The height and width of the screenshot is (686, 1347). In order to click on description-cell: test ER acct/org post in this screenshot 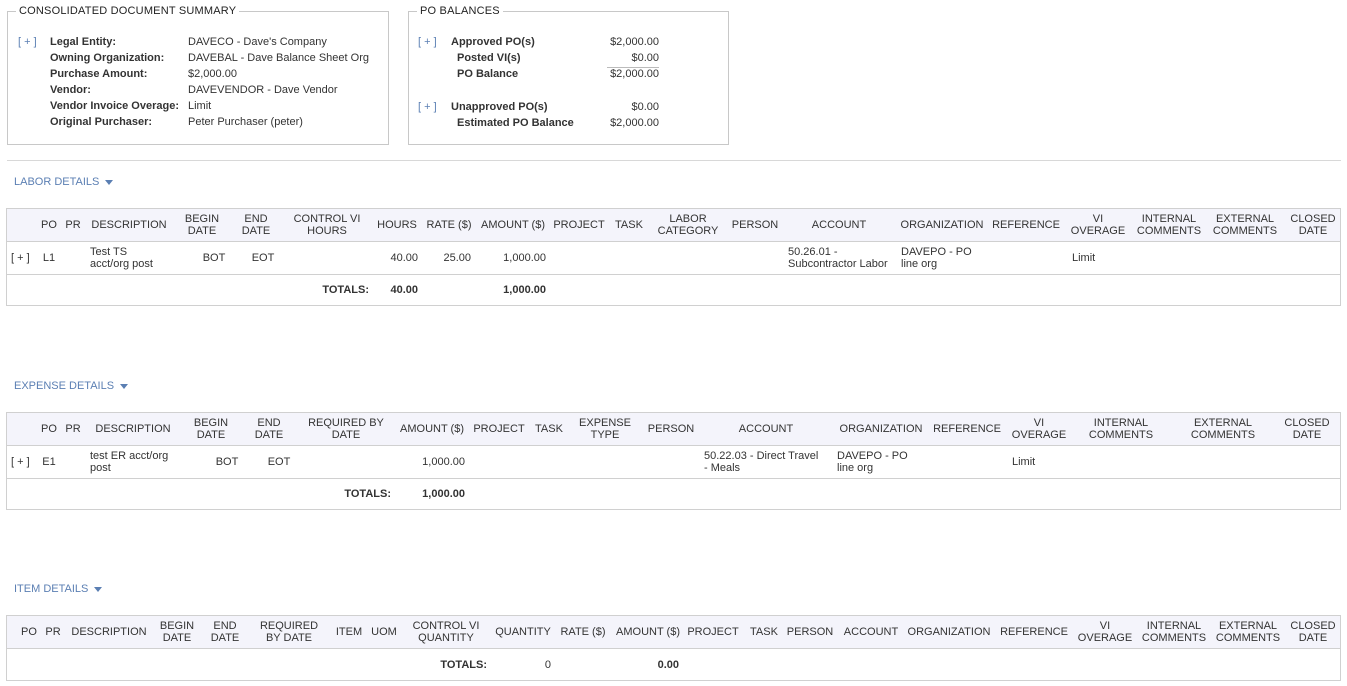, I will do `click(129, 462)`.